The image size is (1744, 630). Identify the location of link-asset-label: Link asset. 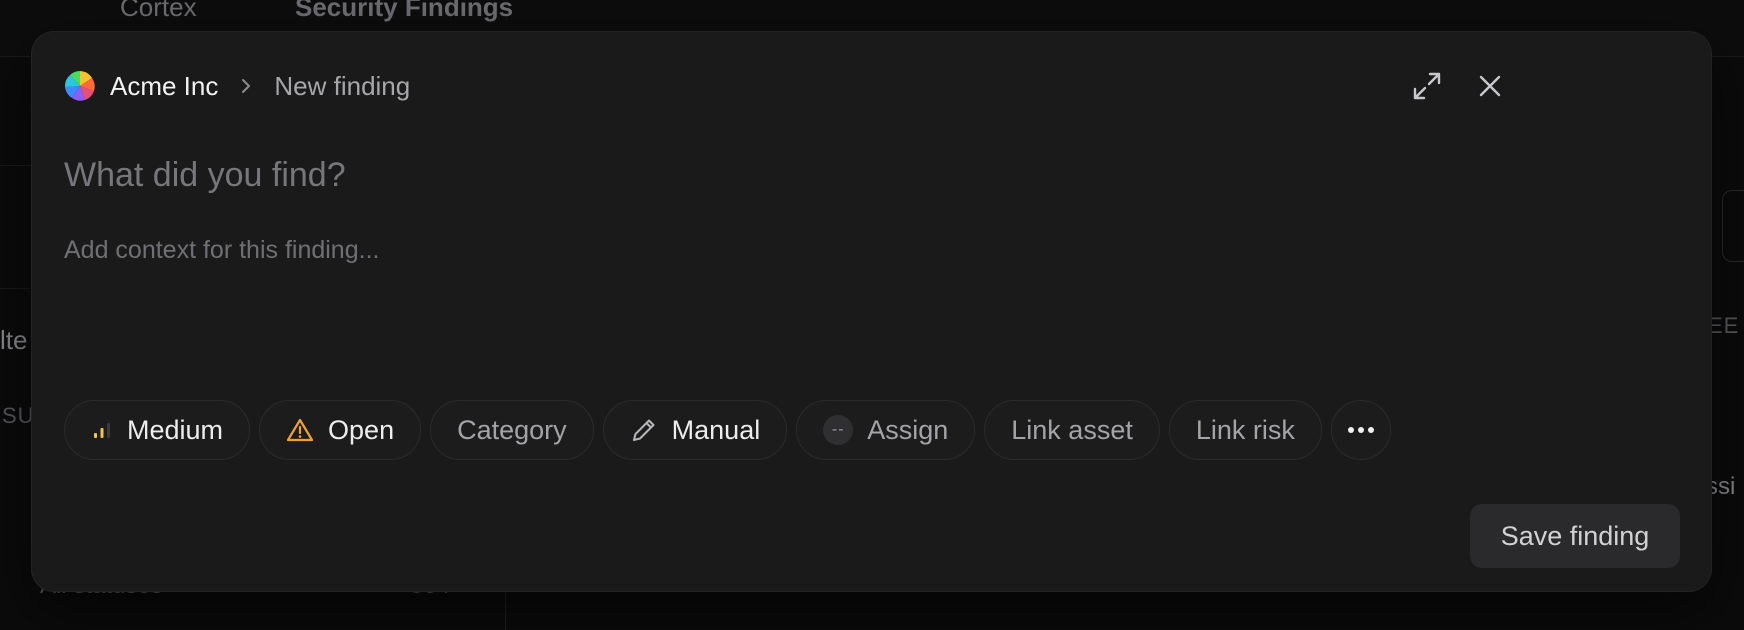
(1072, 429).